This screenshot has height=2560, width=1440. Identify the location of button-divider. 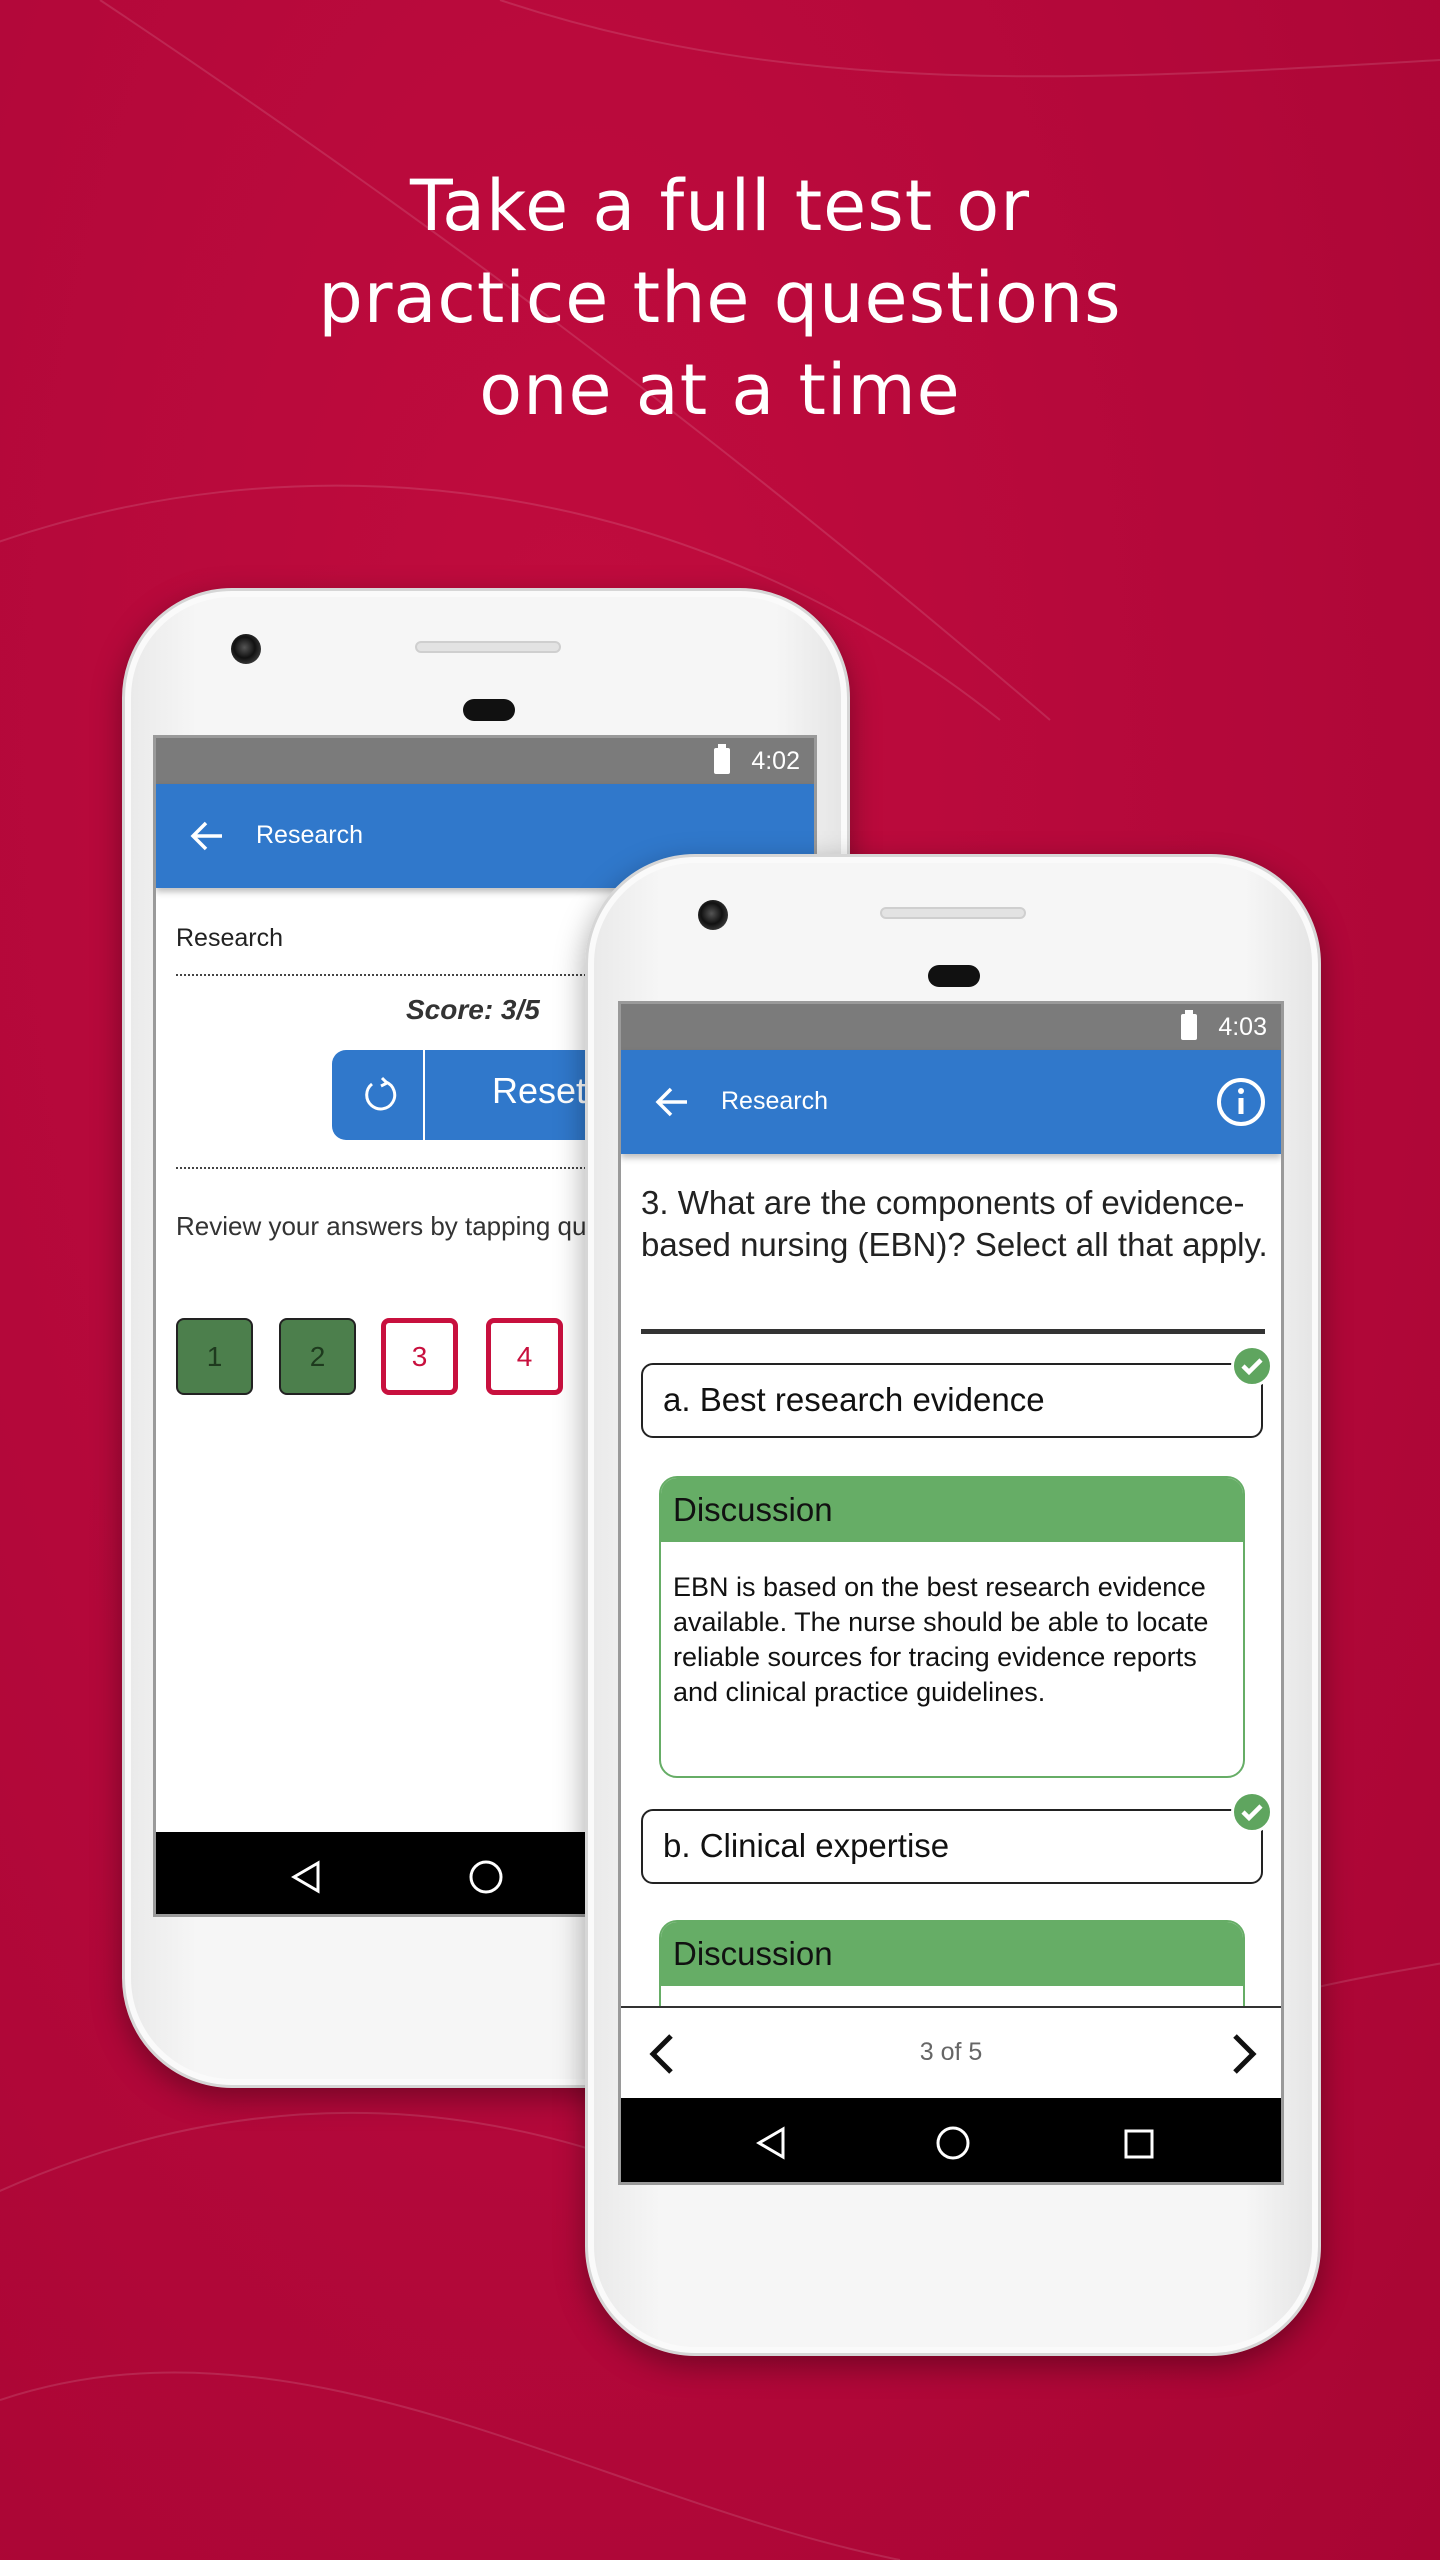
(424, 1095).